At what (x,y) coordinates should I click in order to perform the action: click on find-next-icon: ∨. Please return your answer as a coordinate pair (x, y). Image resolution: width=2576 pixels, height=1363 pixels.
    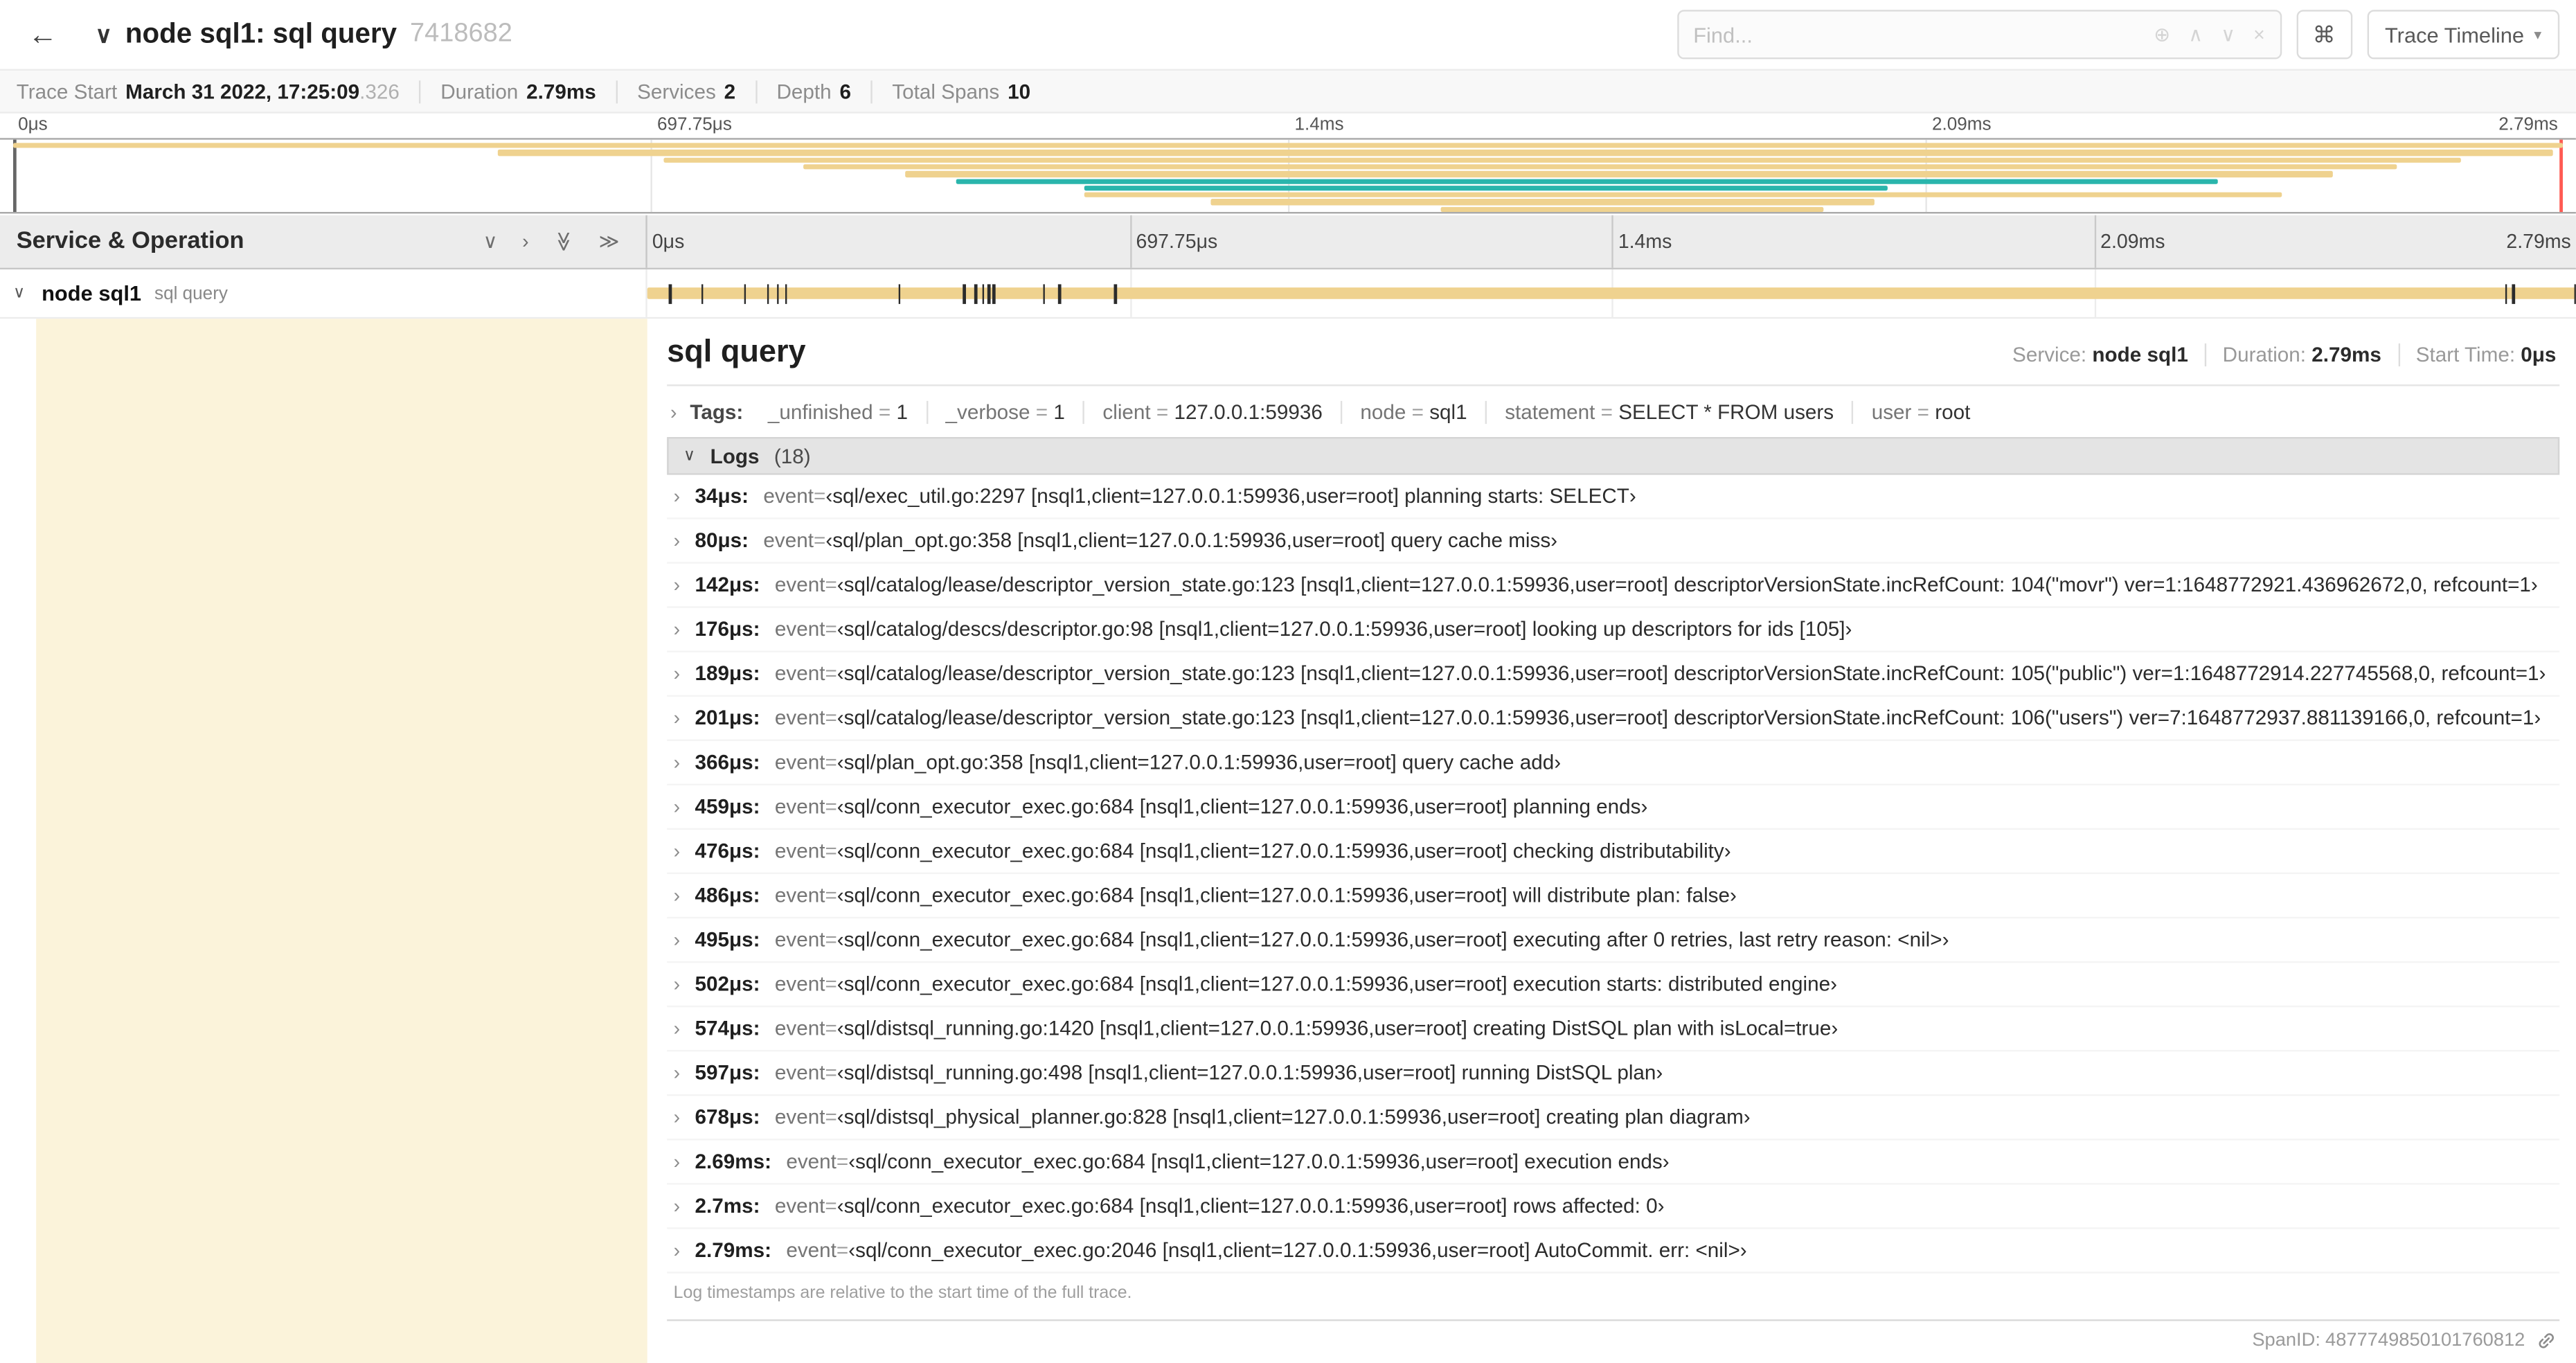
    Looking at the image, I should click on (2228, 34).